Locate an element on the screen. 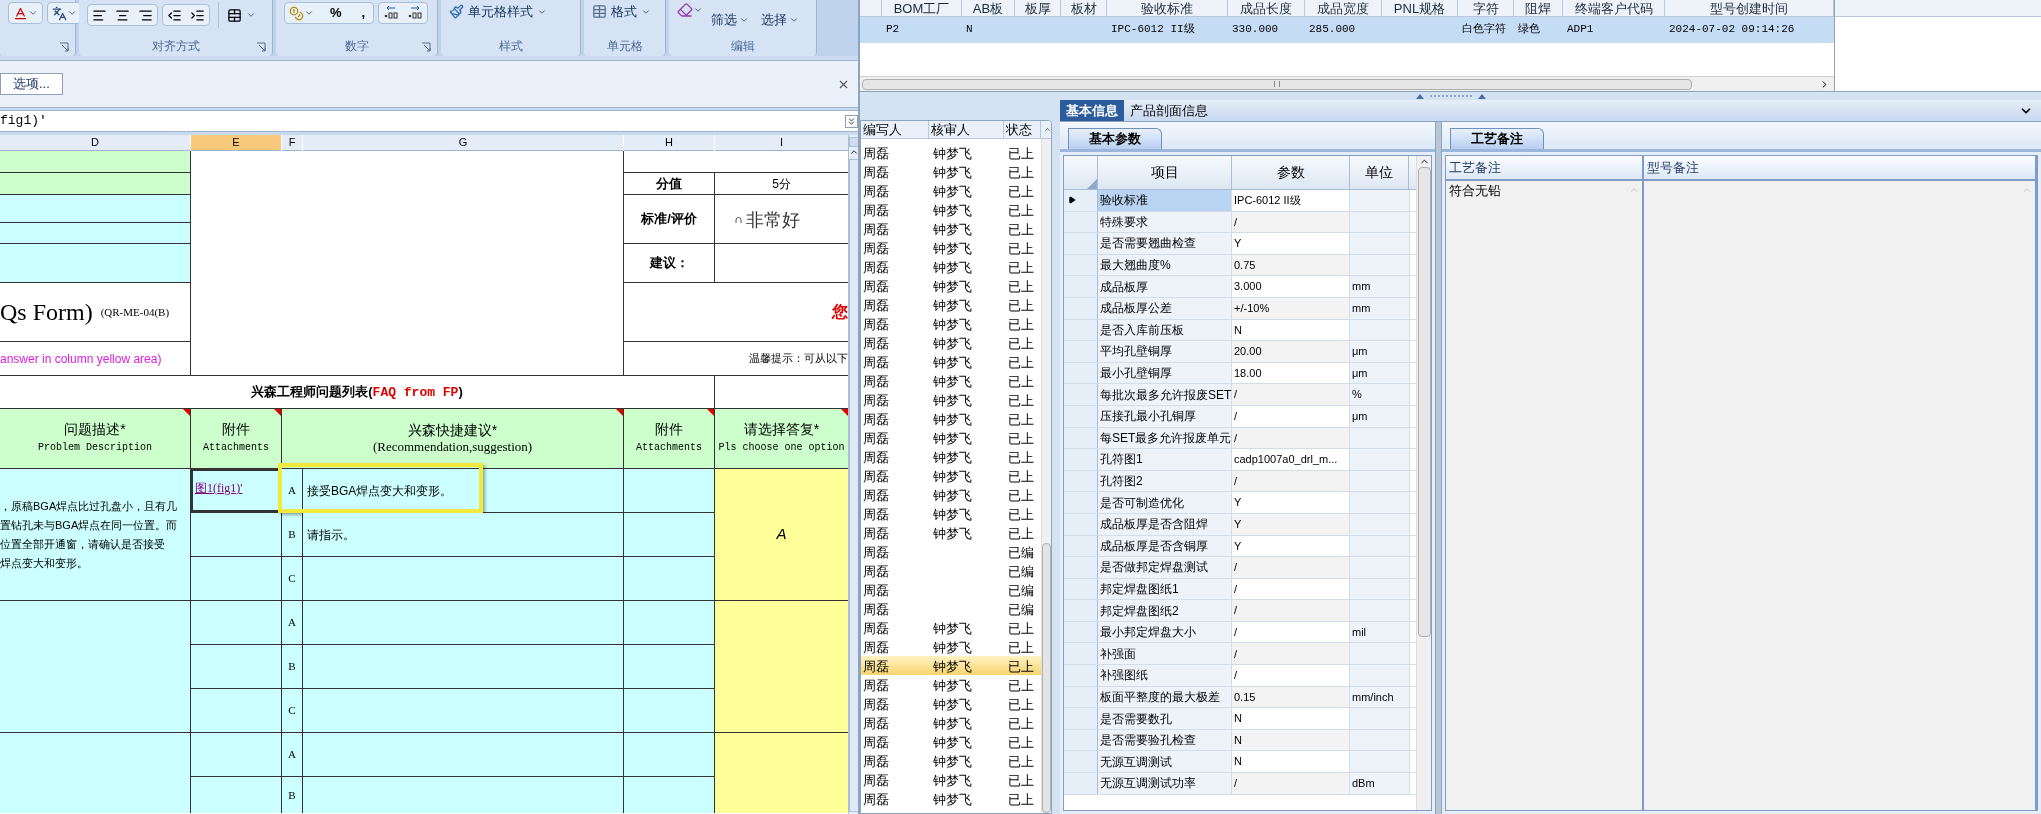 This screenshot has width=2041, height=814. table-row: 是否需要翘曲检查 Y is located at coordinates (1240, 244).